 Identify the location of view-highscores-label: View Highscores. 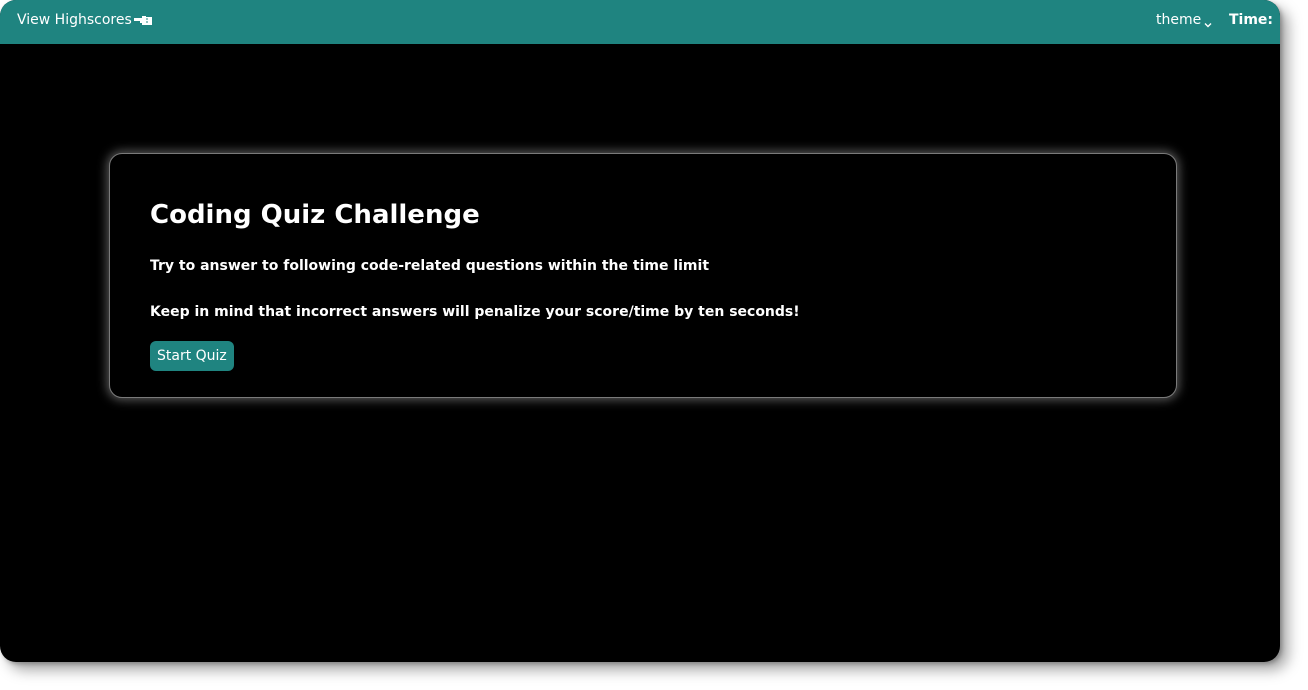
(74, 20).